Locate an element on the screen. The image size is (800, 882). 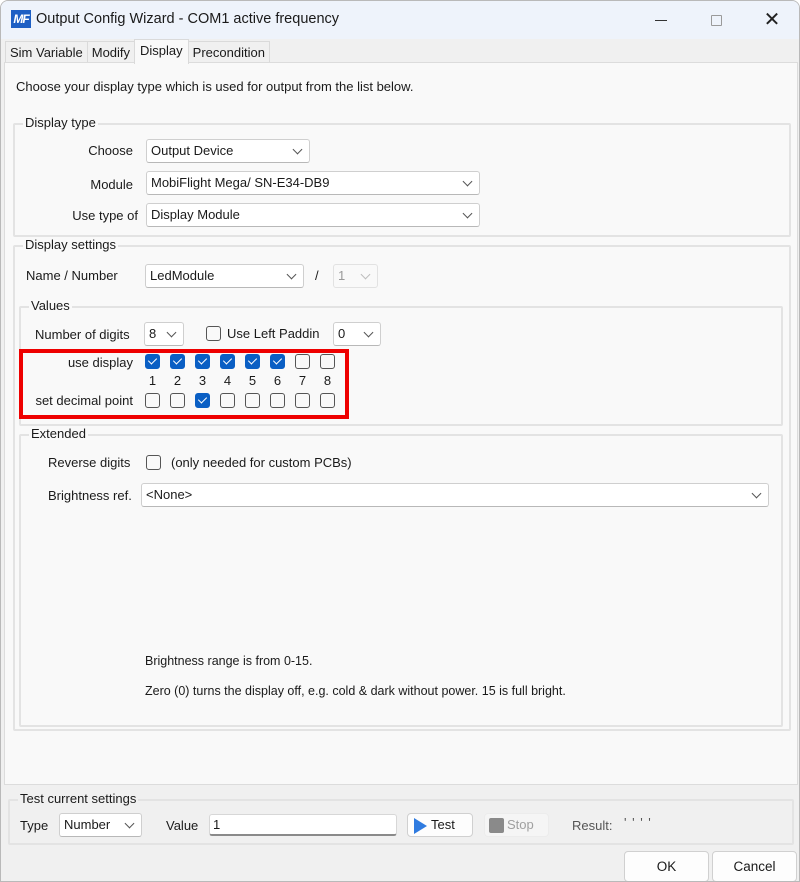
test-type-select: Number is located at coordinates (100, 825).